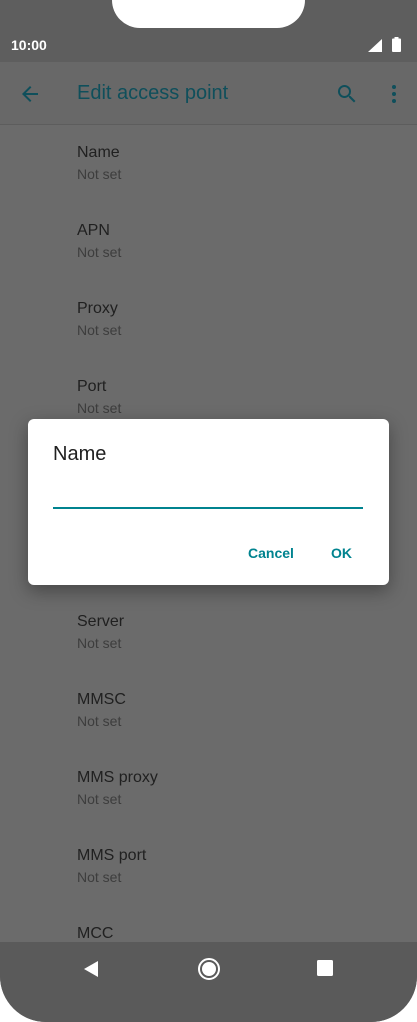  I want to click on status-bar: 10:00, so click(208, 31).